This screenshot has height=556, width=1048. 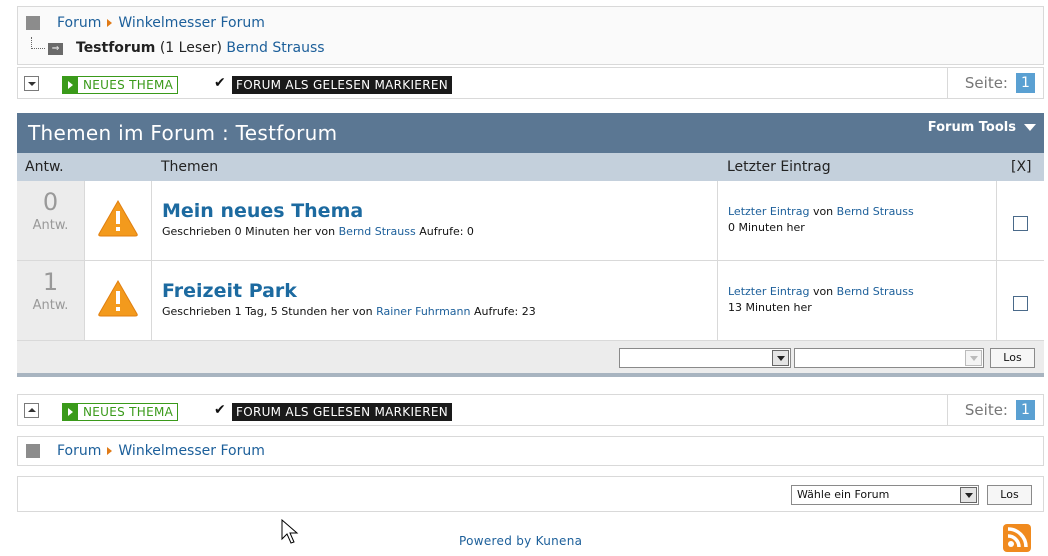 I want to click on forum-tools-label: Forum Tools, so click(x=971, y=127).